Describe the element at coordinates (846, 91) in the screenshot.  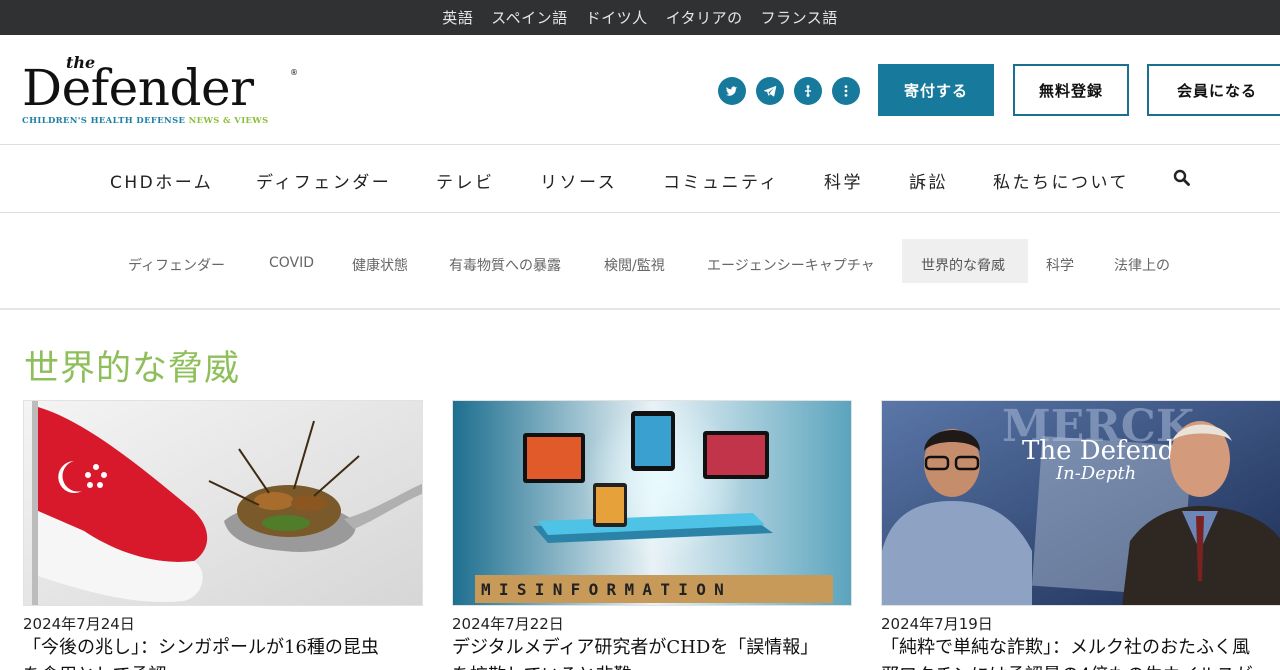
I see `more-icon` at that location.